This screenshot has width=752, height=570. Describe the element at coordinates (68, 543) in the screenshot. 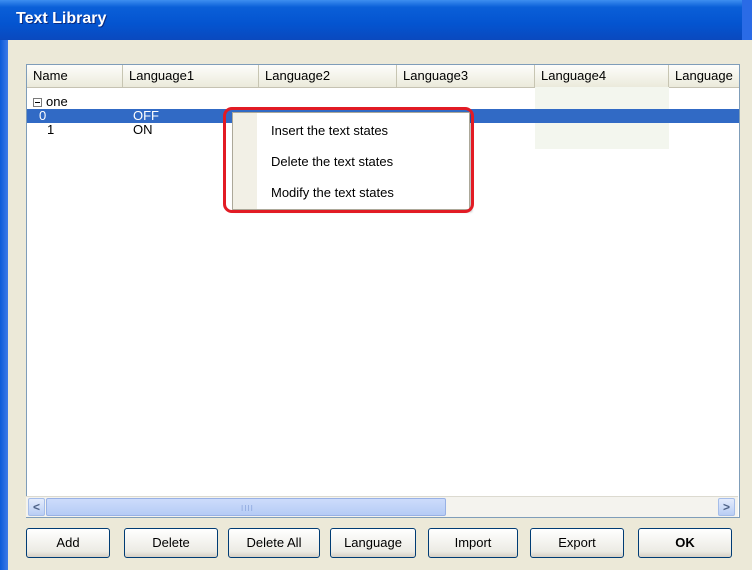

I see `add-button: Add` at that location.